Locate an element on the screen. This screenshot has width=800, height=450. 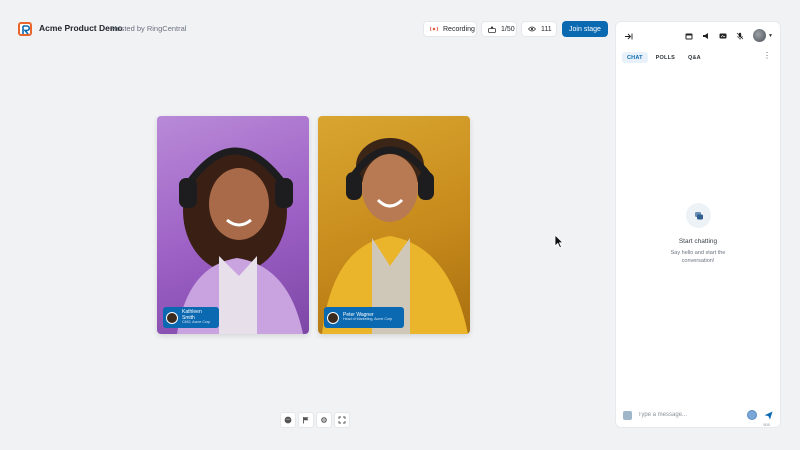
settings-icon is located at coordinates (324, 420).